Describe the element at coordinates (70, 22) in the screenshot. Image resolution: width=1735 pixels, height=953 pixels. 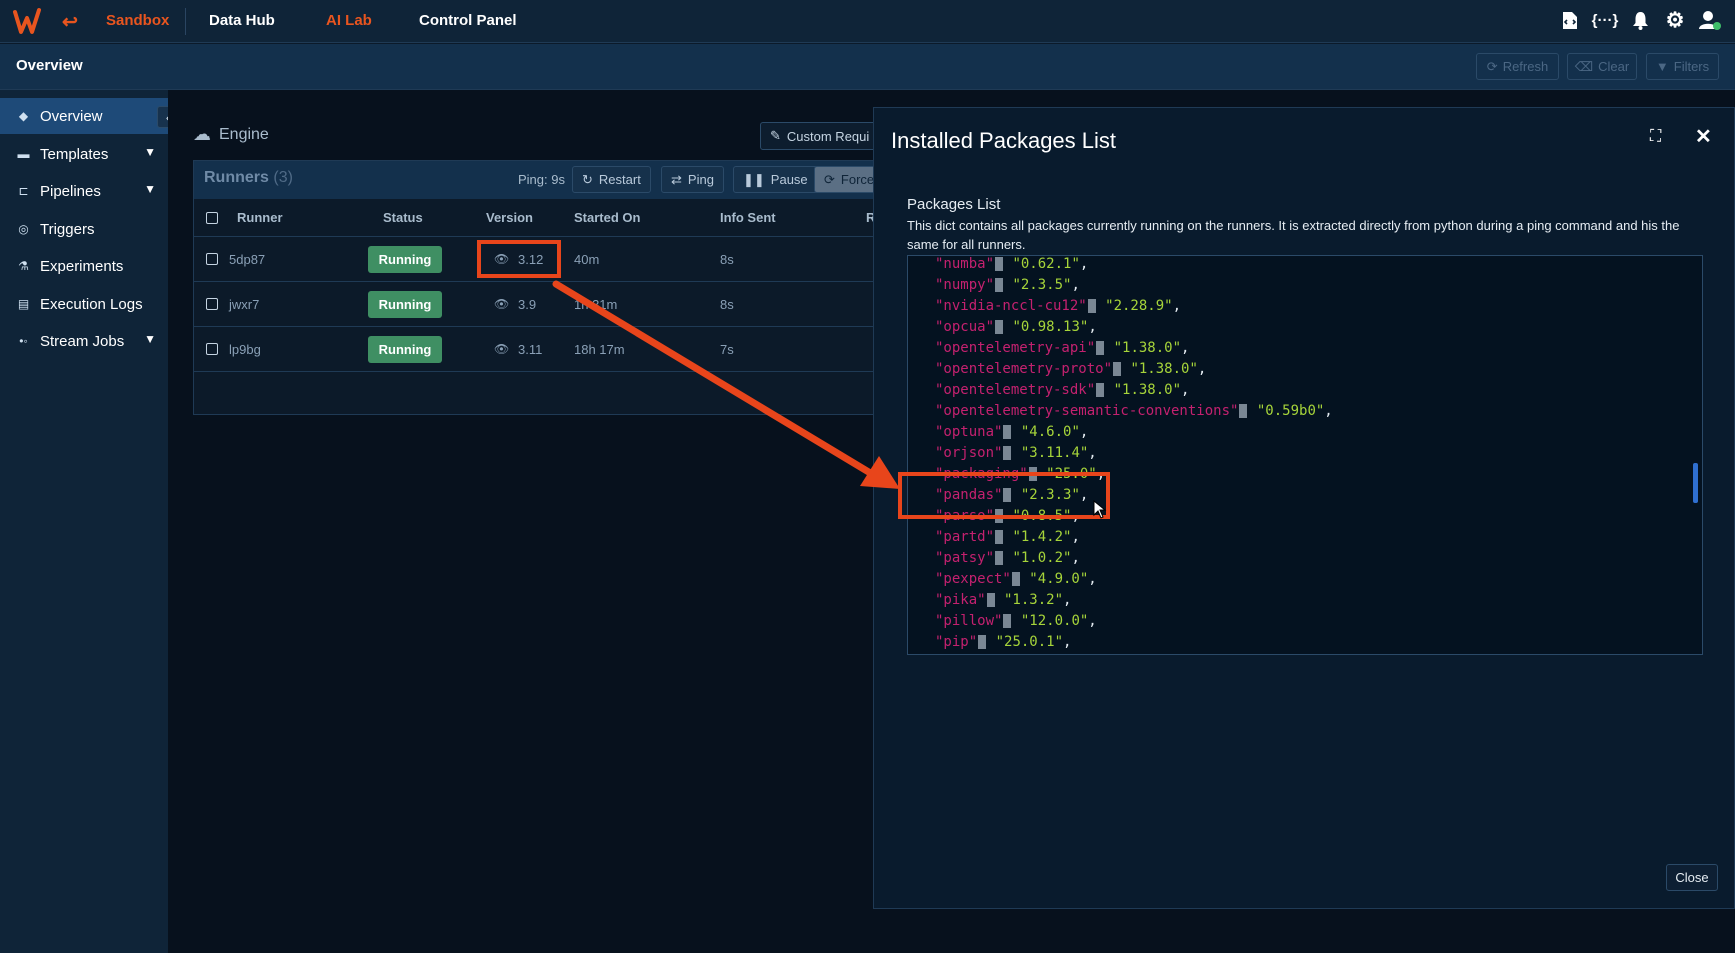
I see `back-icon: ↩` at that location.